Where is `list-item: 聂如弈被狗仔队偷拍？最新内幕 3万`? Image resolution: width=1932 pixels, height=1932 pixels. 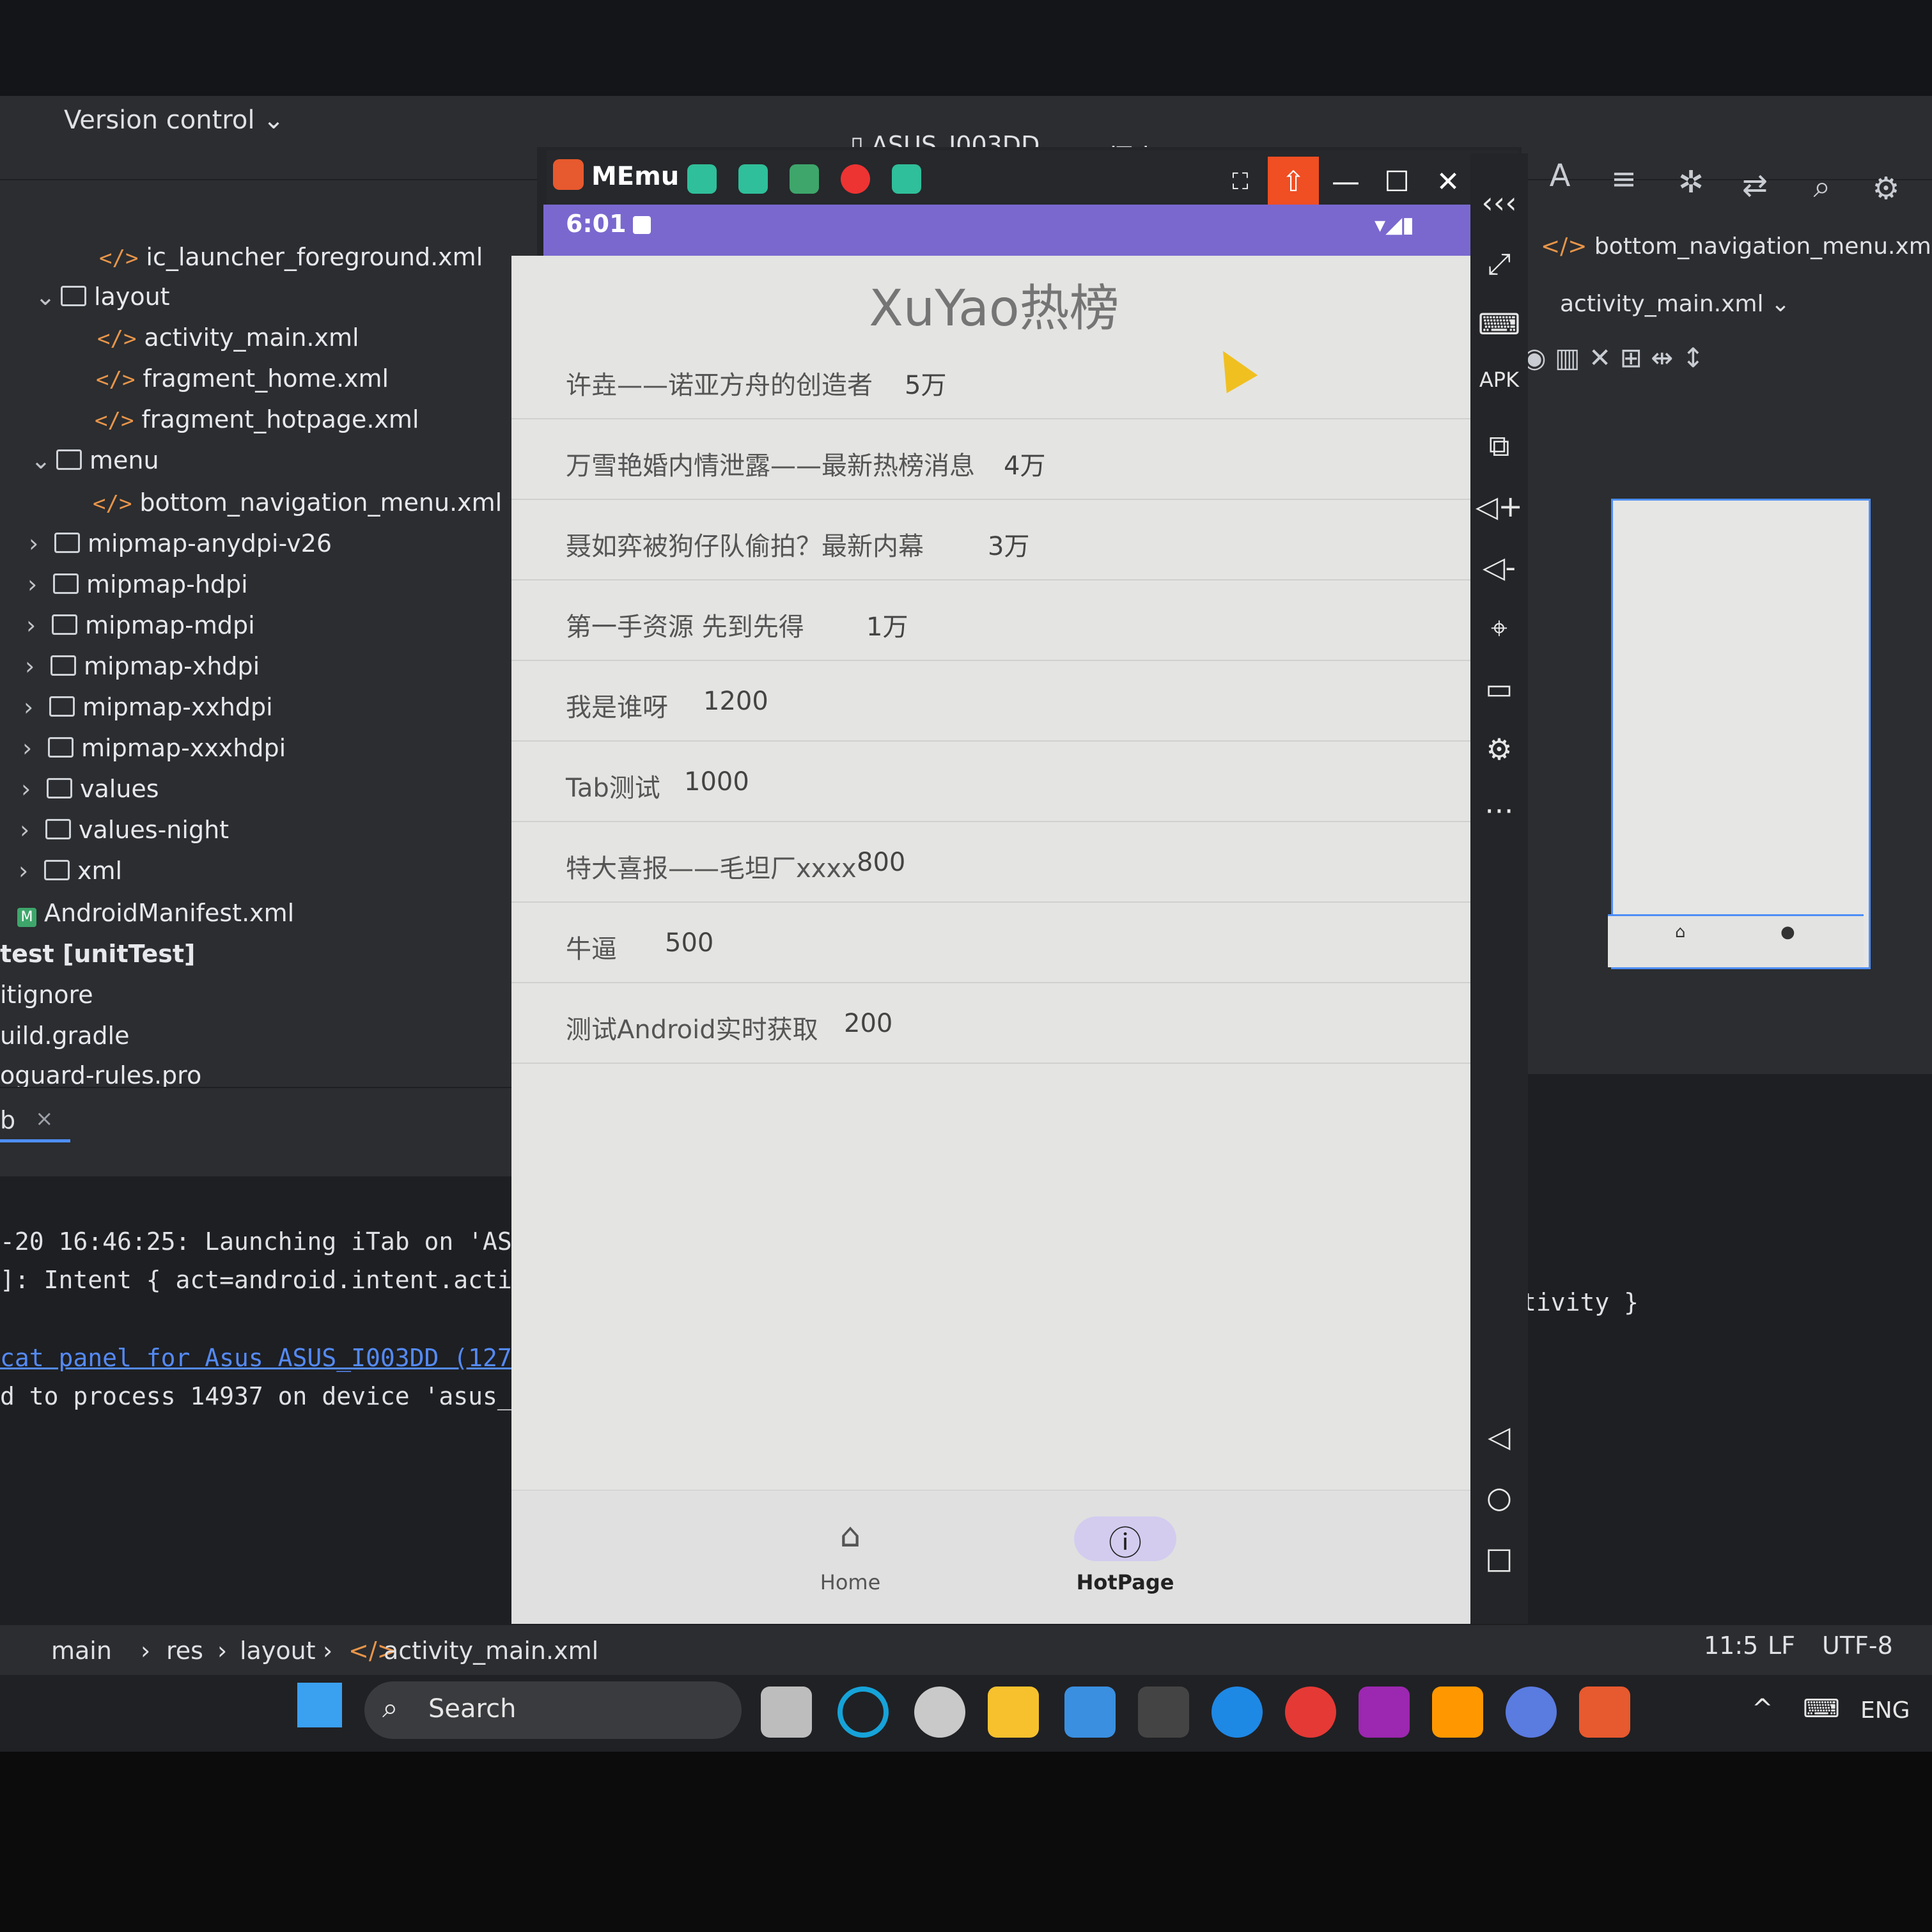
list-item: 聂如弈被狗仔队偷拍？最新内幕 3万 is located at coordinates (994, 540).